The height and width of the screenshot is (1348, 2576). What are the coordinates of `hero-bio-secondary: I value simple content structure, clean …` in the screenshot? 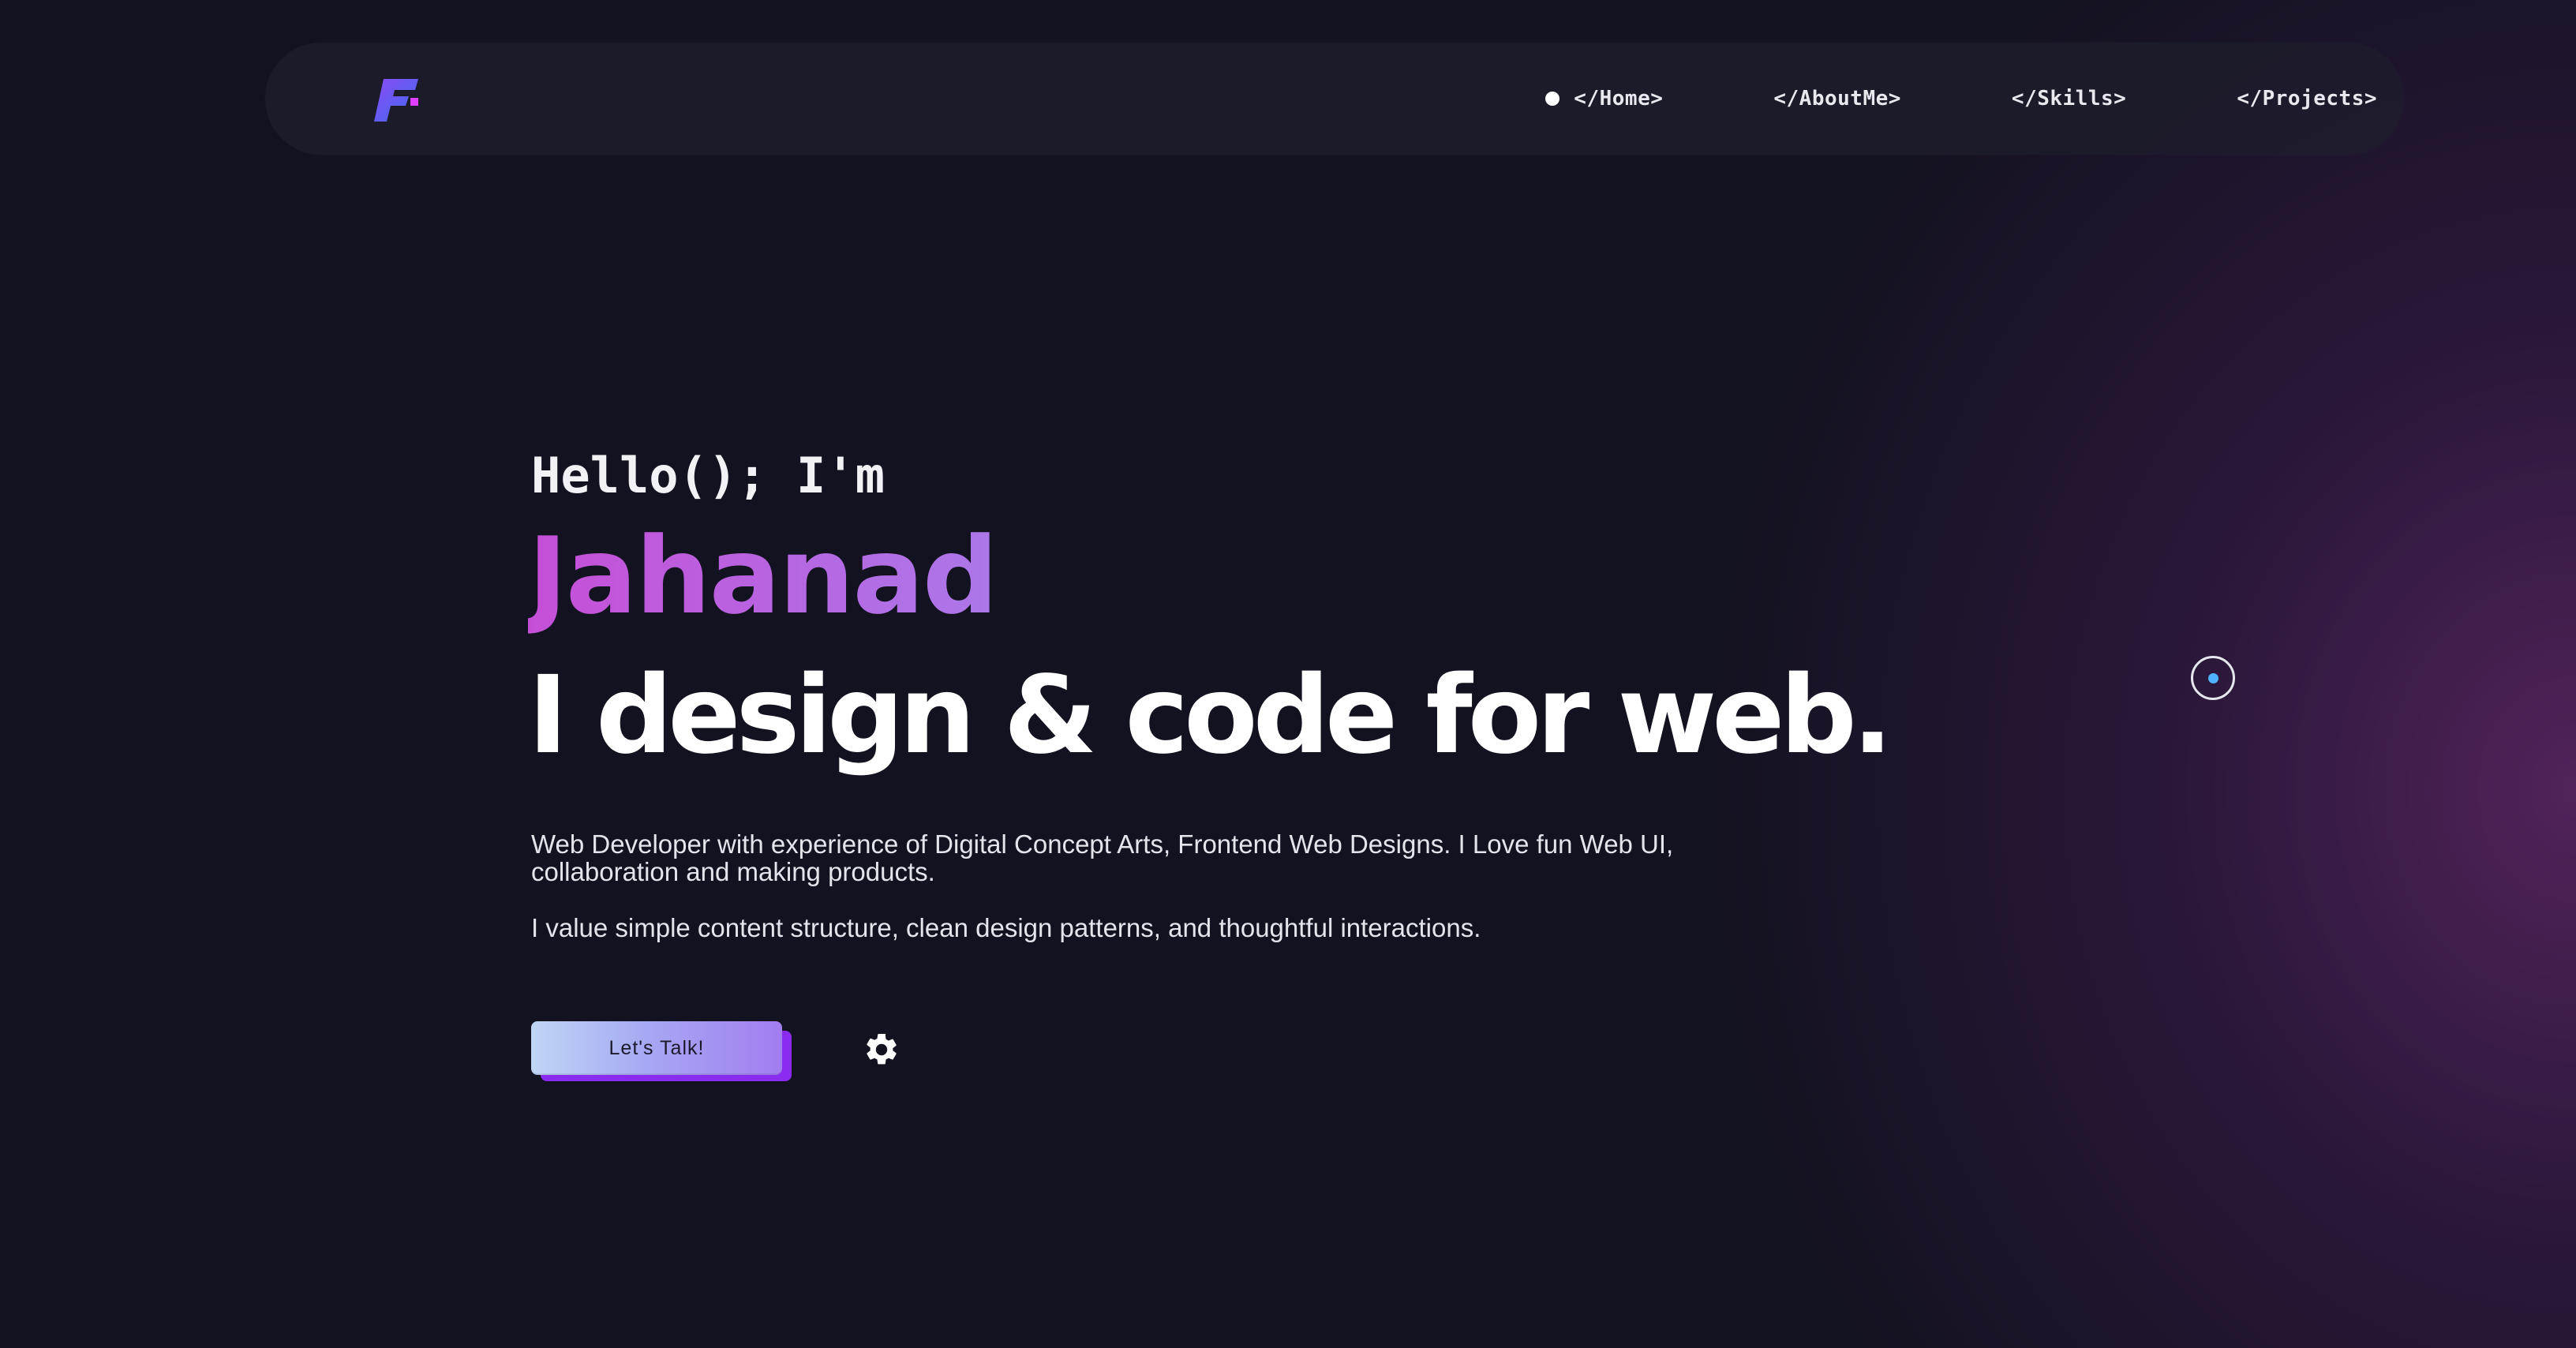 It's located at (1006, 927).